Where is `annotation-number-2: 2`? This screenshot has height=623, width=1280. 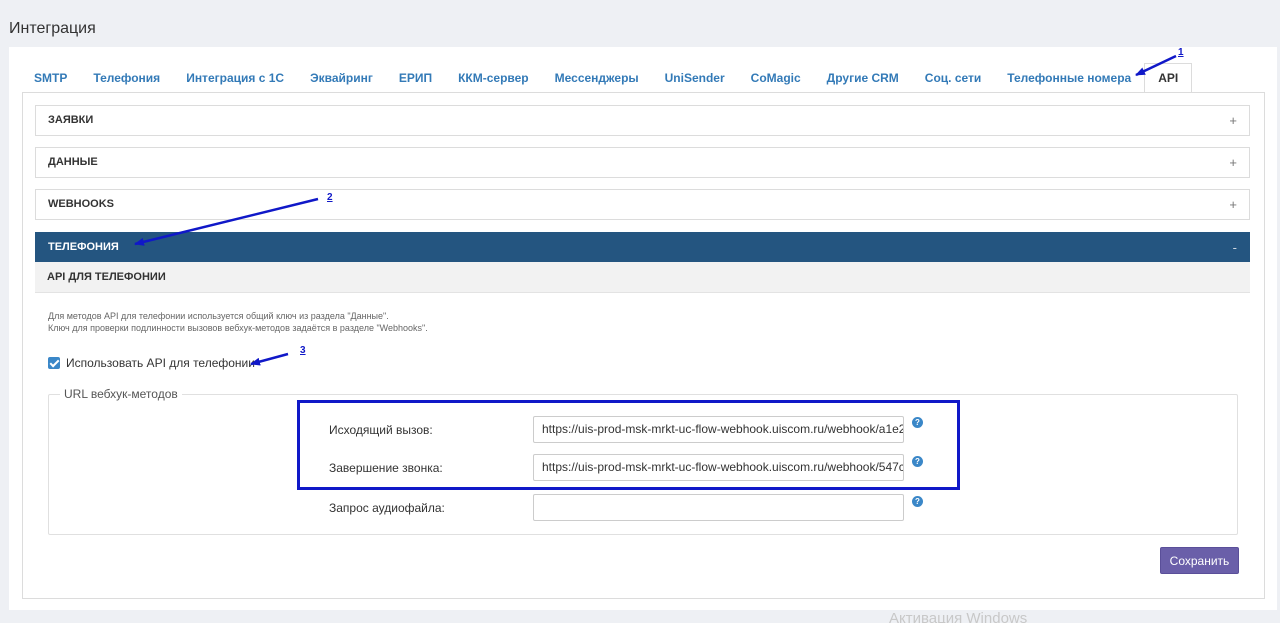 annotation-number-2: 2 is located at coordinates (330, 197).